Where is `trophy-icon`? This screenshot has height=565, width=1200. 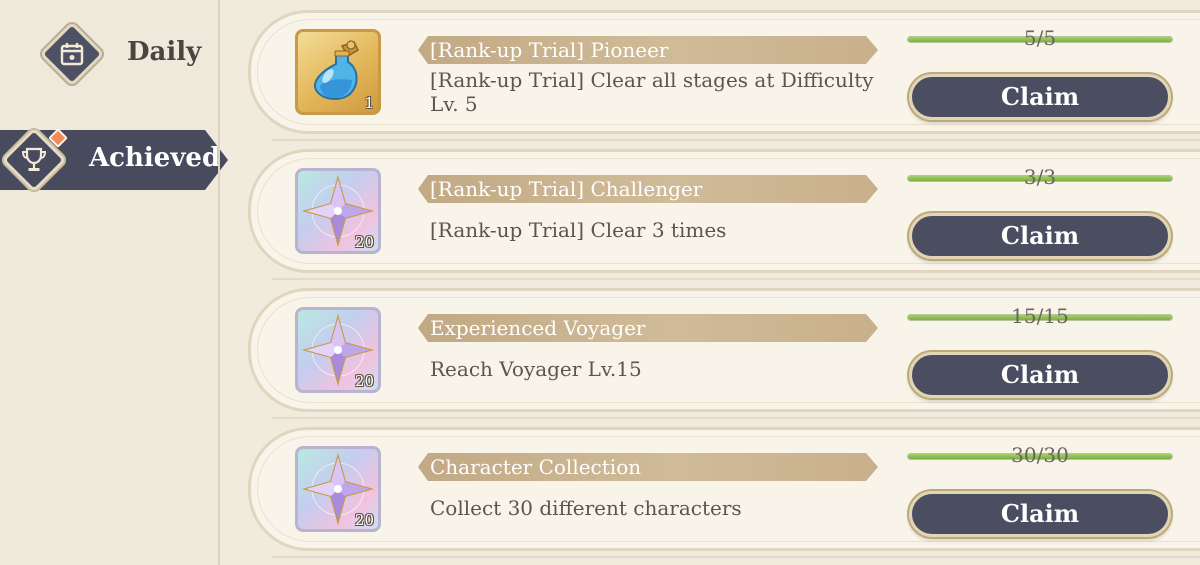
trophy-icon is located at coordinates (34, 159).